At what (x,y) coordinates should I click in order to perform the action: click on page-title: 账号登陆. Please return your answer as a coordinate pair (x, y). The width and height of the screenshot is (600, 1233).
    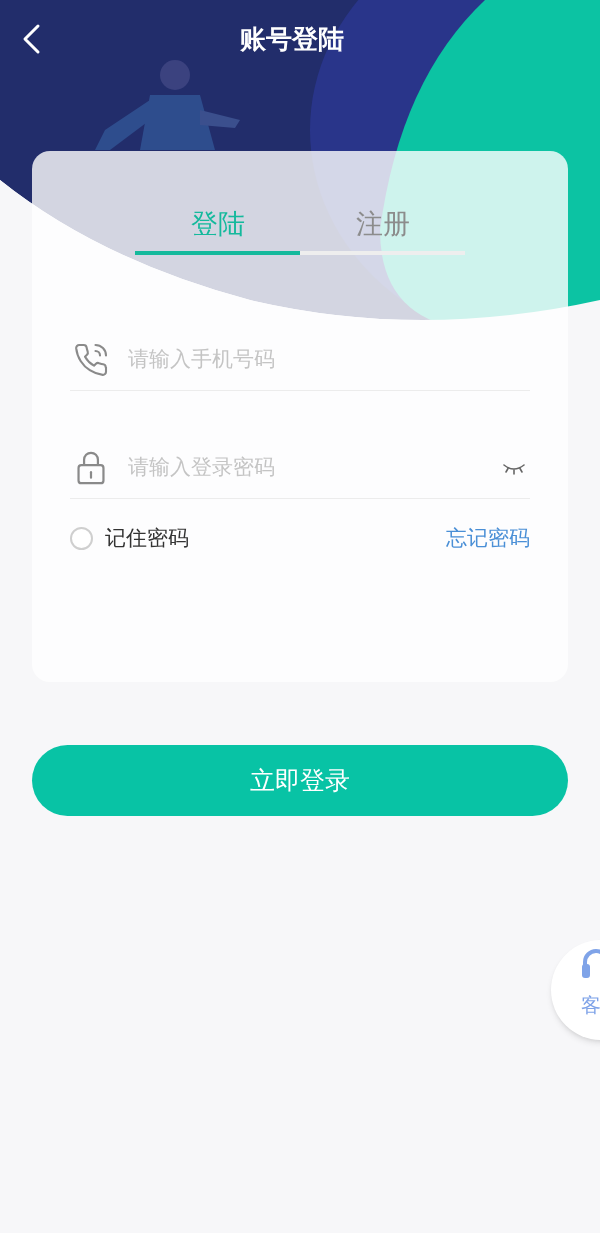
    Looking at the image, I should click on (292, 39).